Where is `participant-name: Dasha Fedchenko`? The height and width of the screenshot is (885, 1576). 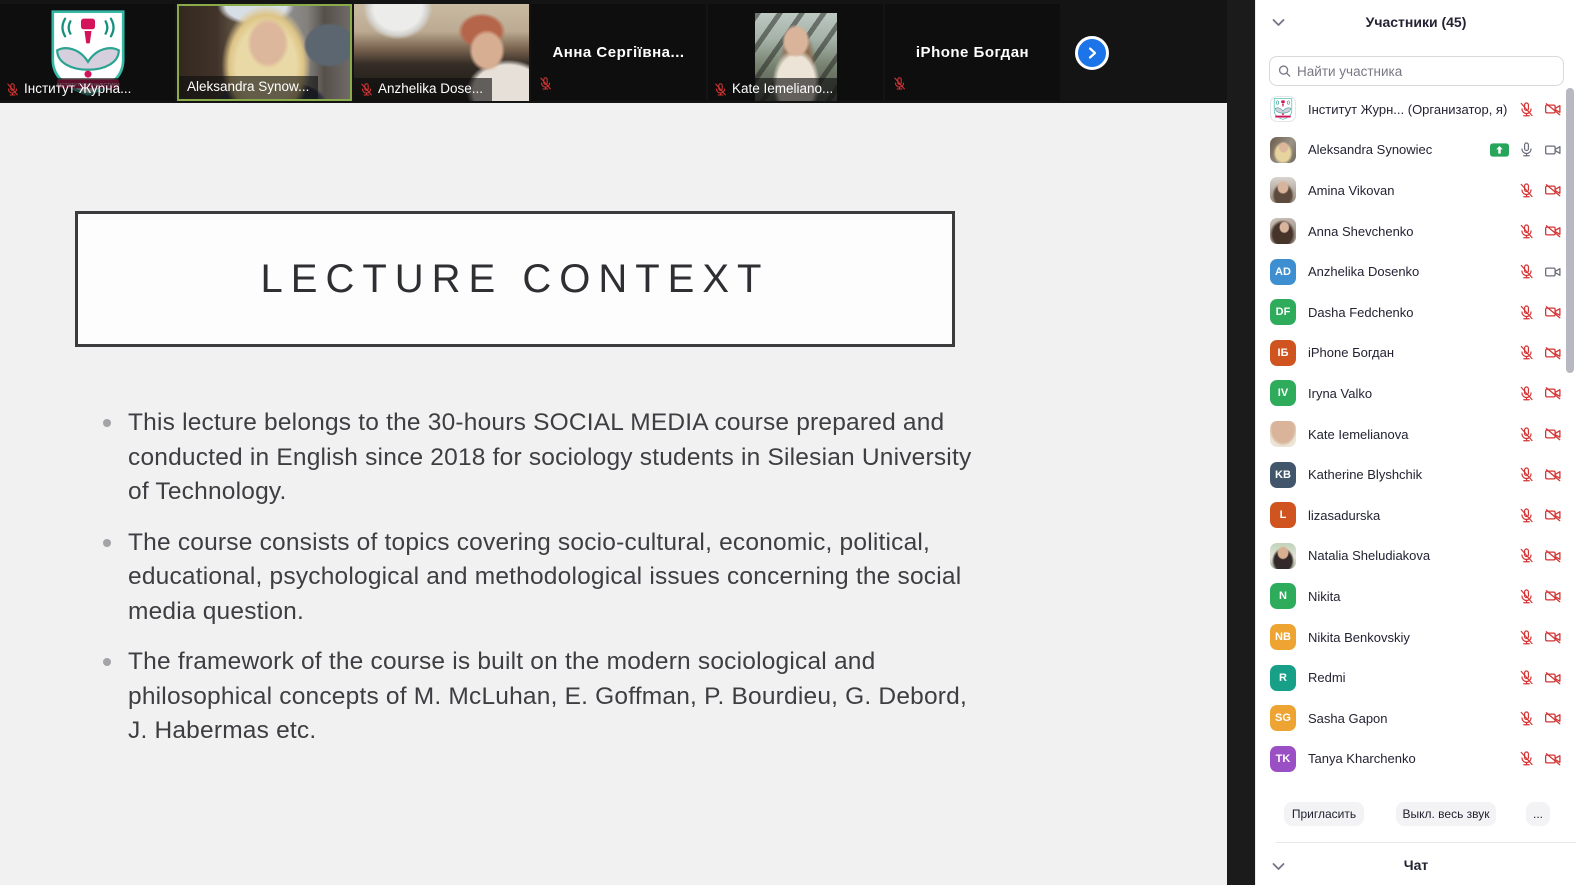 participant-name: Dasha Fedchenko is located at coordinates (1361, 312).